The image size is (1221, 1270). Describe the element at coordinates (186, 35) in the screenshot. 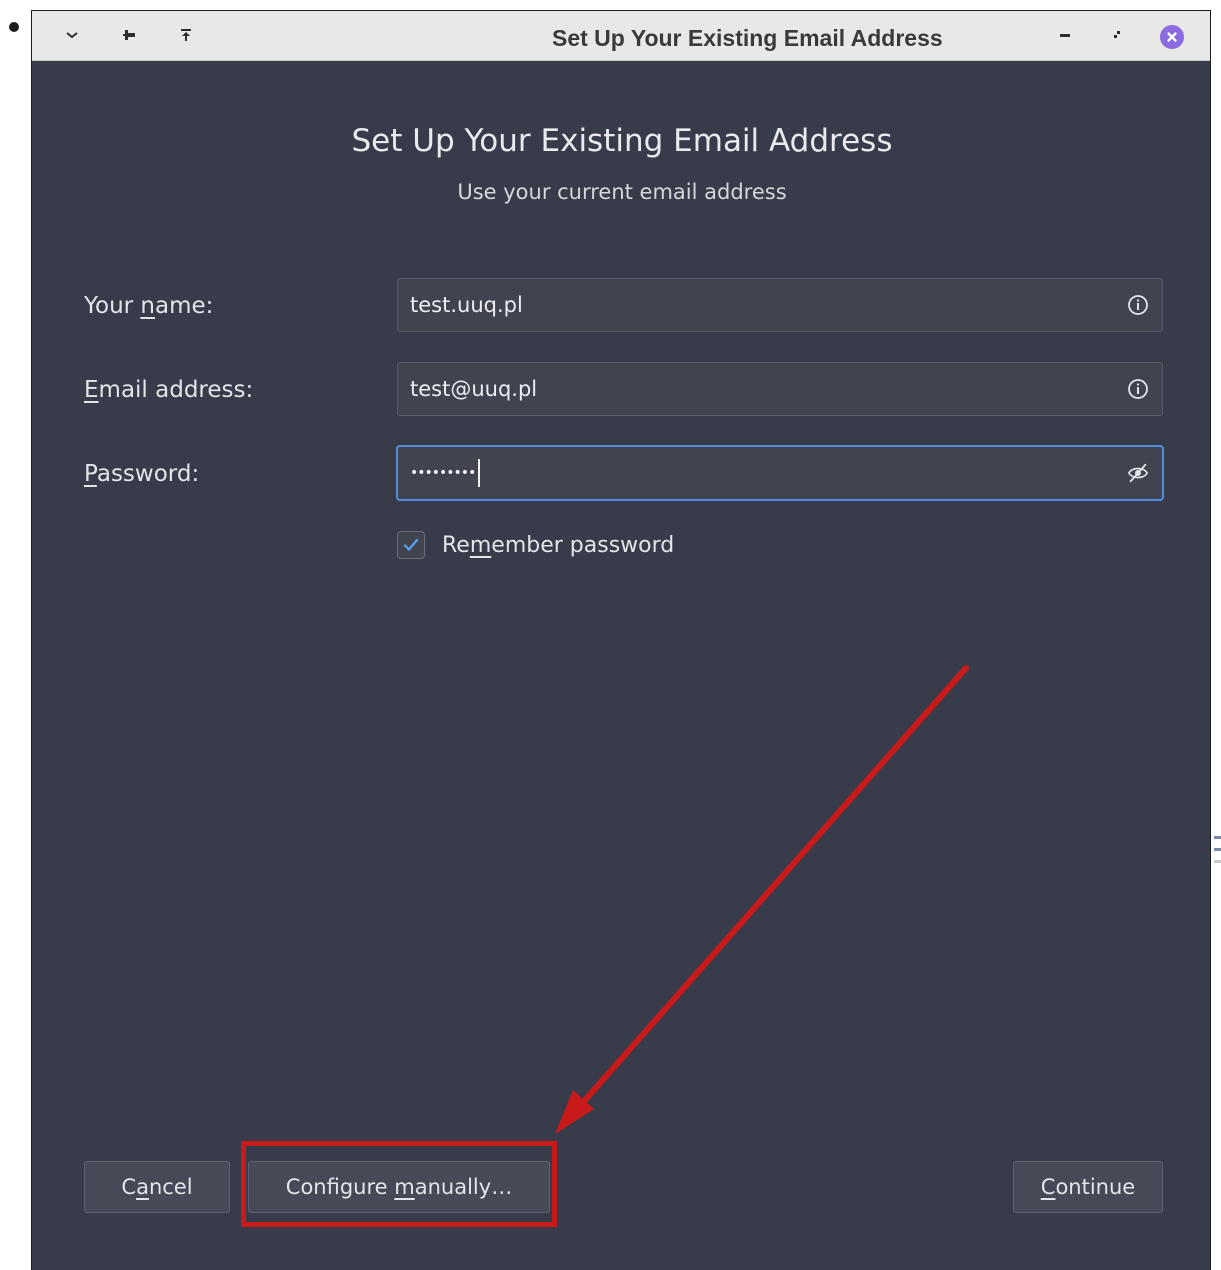

I see `keep-above-icon` at that location.